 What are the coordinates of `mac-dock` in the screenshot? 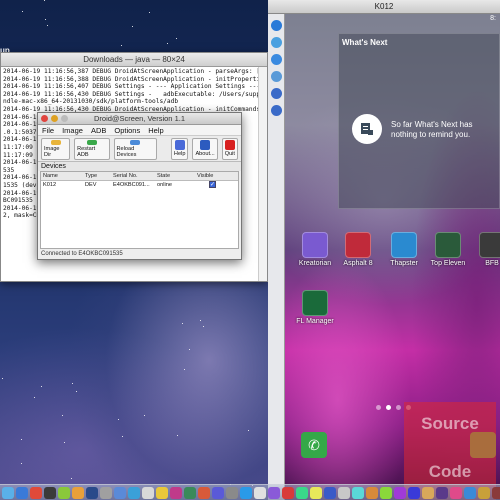 It's located at (250, 492).